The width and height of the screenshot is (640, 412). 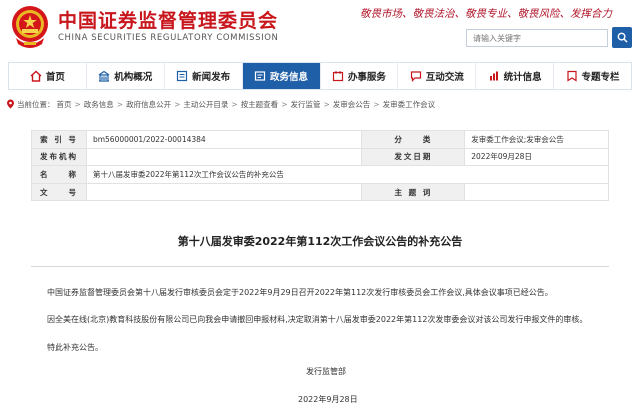 I want to click on nav-topics: 专题专栏, so click(x=592, y=76).